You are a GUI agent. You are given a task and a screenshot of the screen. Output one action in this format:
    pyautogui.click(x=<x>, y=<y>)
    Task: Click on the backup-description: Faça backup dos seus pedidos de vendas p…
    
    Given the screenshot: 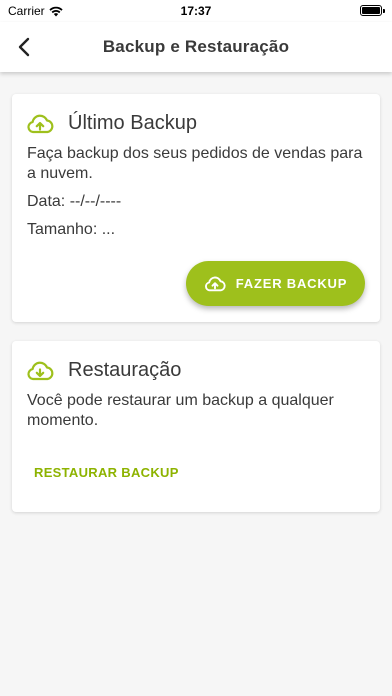 What is the action you would take?
    pyautogui.click(x=195, y=163)
    